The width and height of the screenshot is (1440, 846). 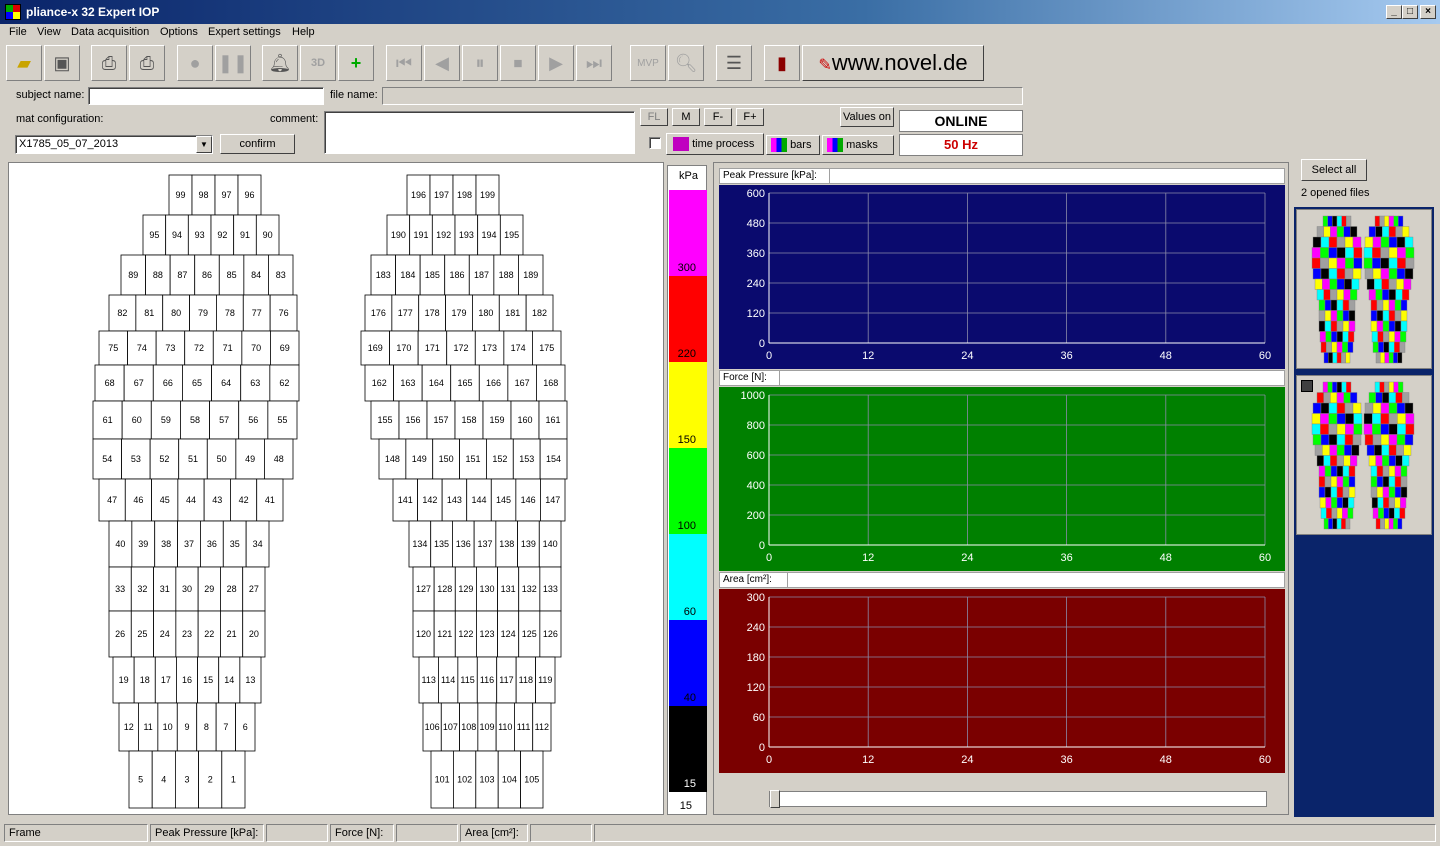 I want to click on status-force: Force [N]:, so click(x=362, y=833).